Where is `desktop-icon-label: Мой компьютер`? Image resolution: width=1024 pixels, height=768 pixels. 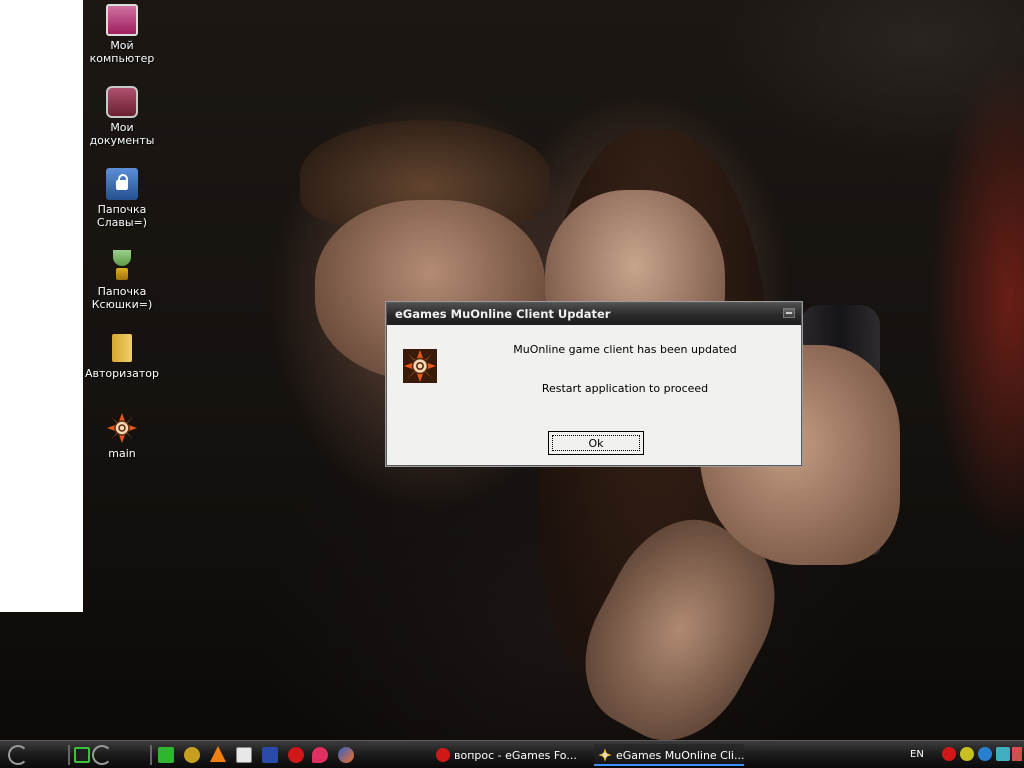 desktop-icon-label: Мой компьютер is located at coordinates (122, 52).